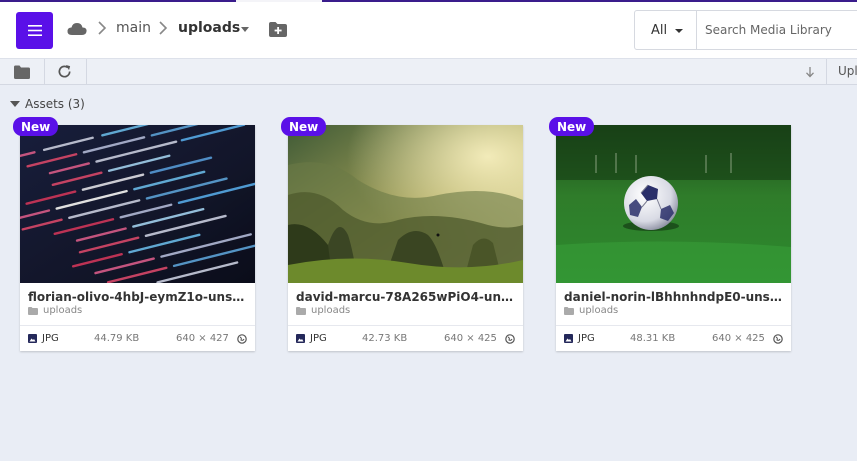  What do you see at coordinates (117, 338) in the screenshot?
I see `asset-size: 44.79 KB` at bounding box center [117, 338].